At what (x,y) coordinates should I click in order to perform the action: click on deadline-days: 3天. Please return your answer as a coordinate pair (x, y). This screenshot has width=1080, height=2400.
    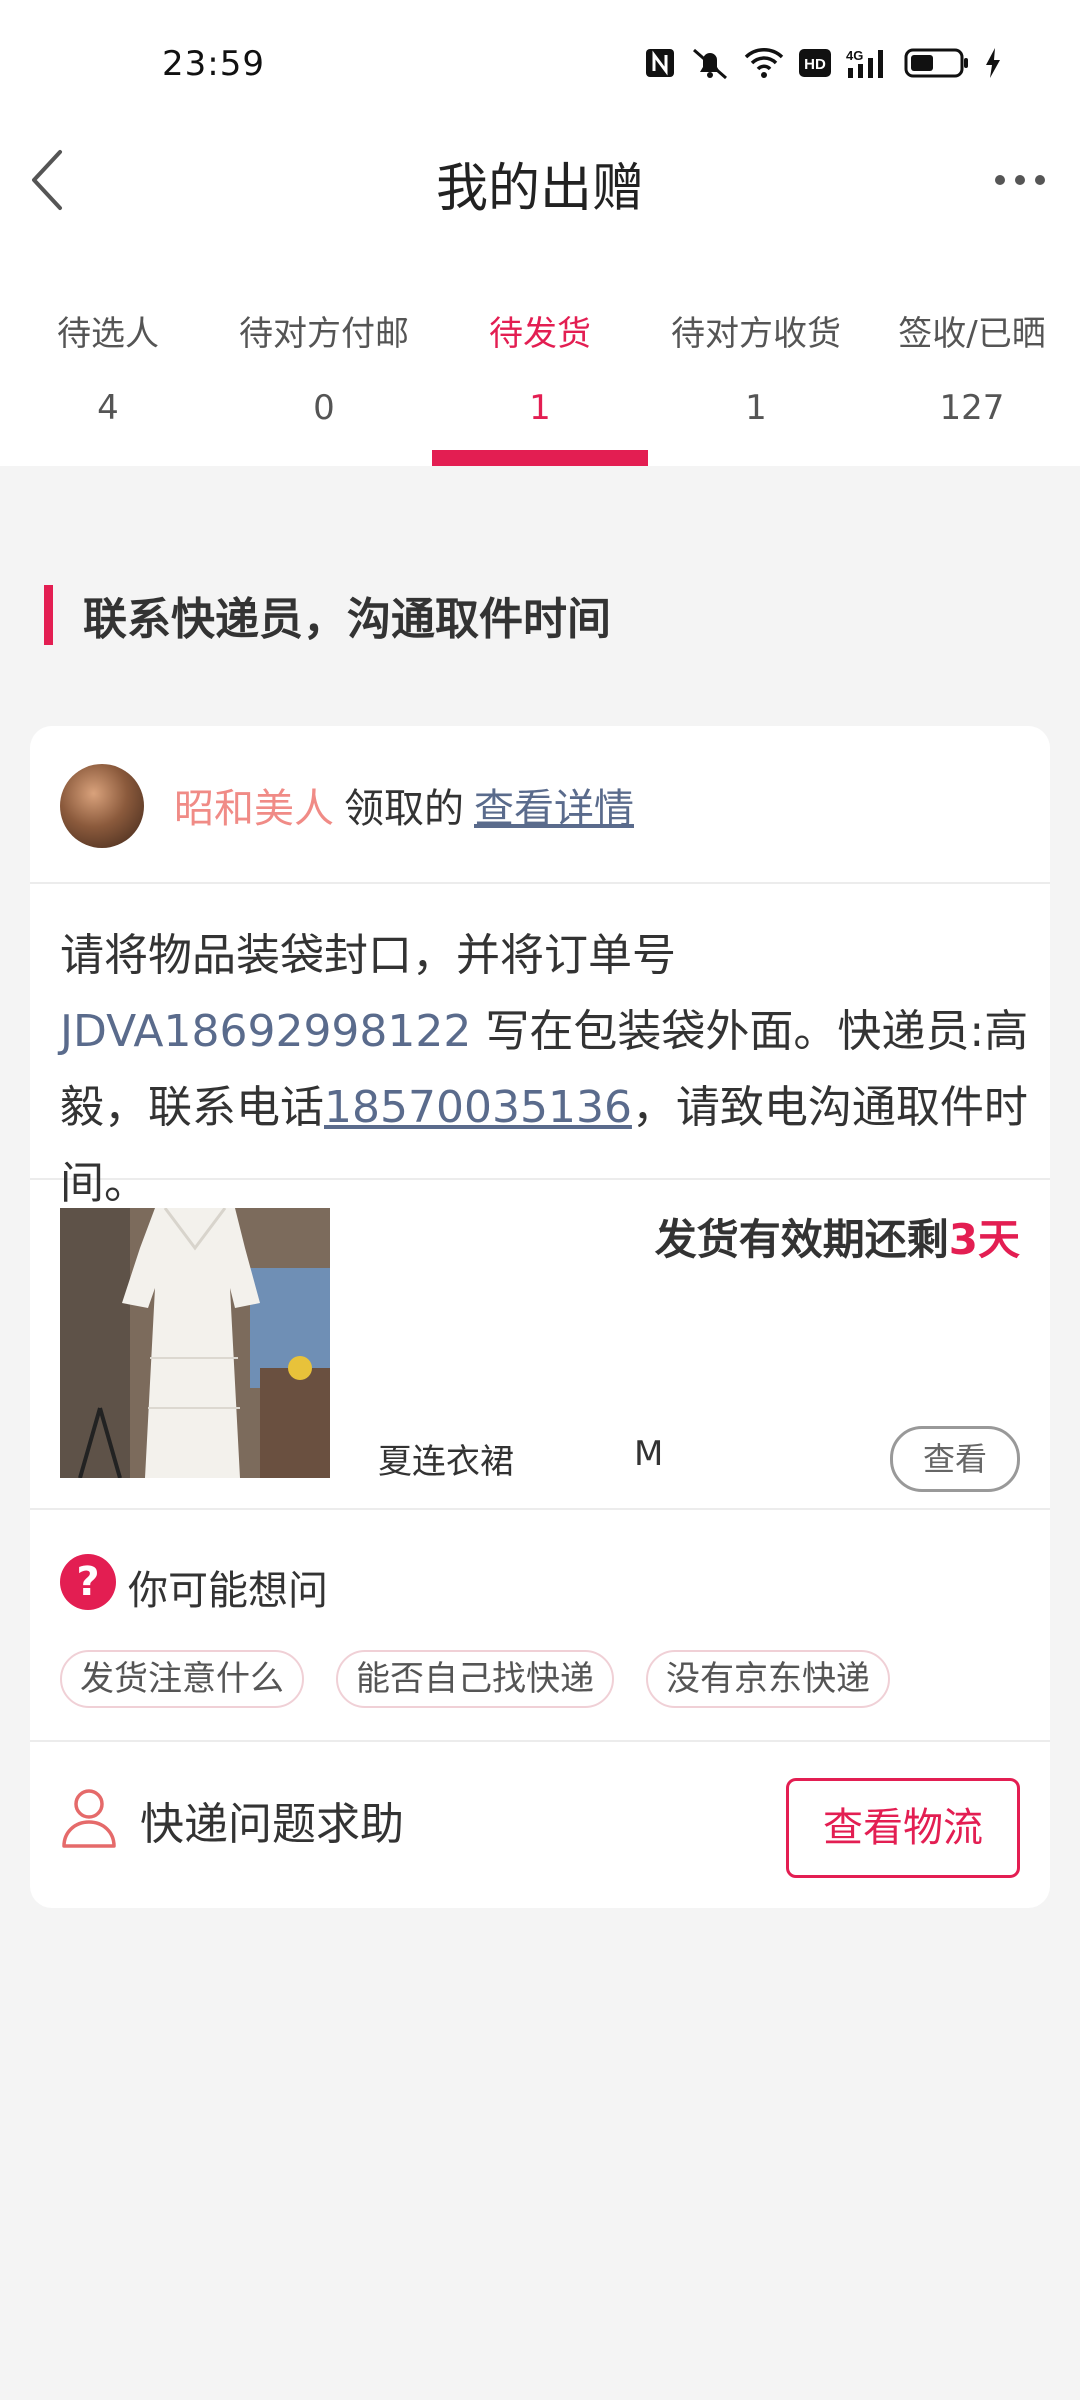
    Looking at the image, I should click on (984, 1239).